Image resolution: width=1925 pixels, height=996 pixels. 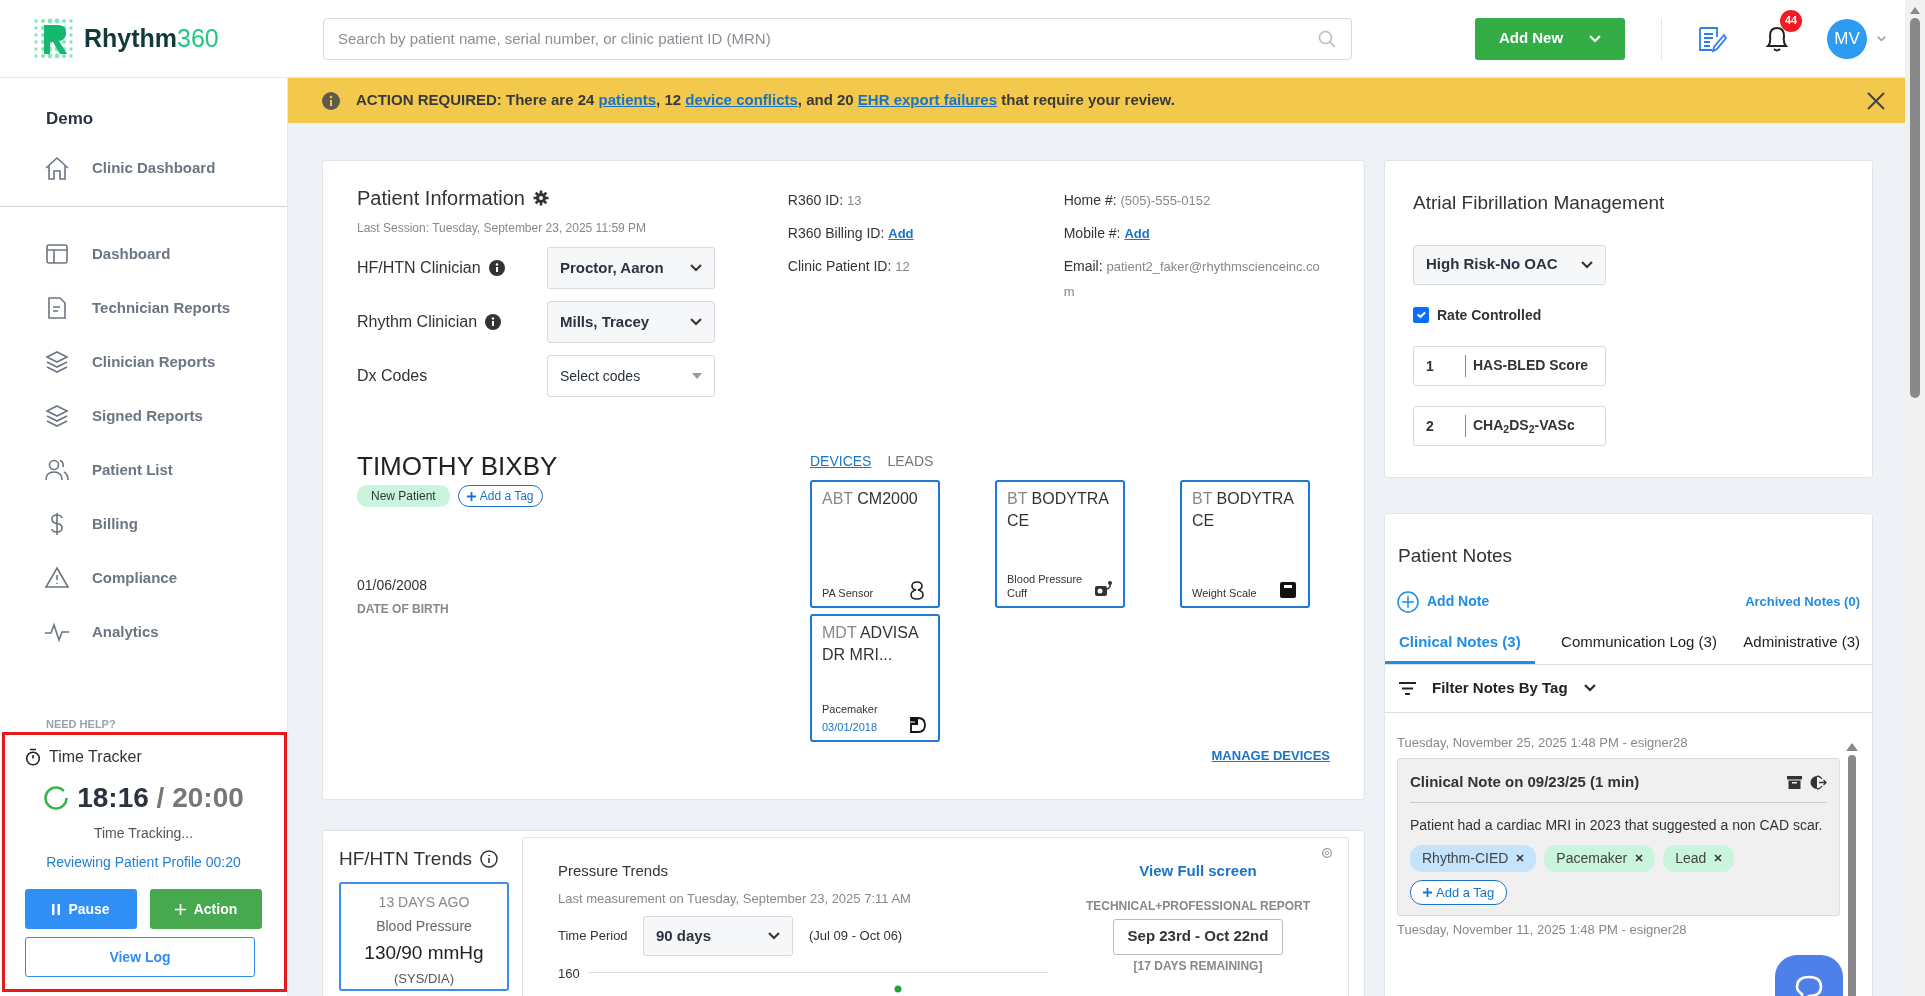 I want to click on full-screen-link: View Full screen, so click(x=1198, y=871).